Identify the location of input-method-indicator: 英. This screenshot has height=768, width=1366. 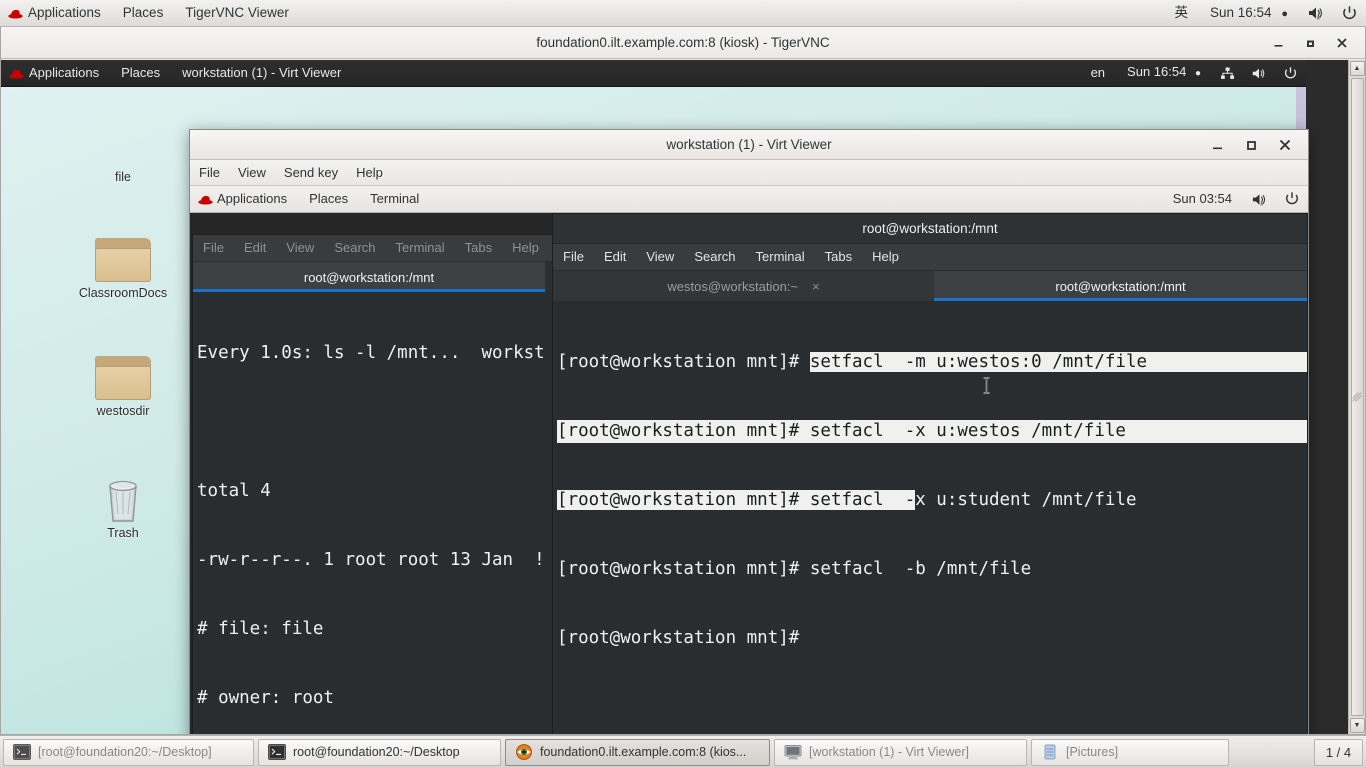
(1182, 13).